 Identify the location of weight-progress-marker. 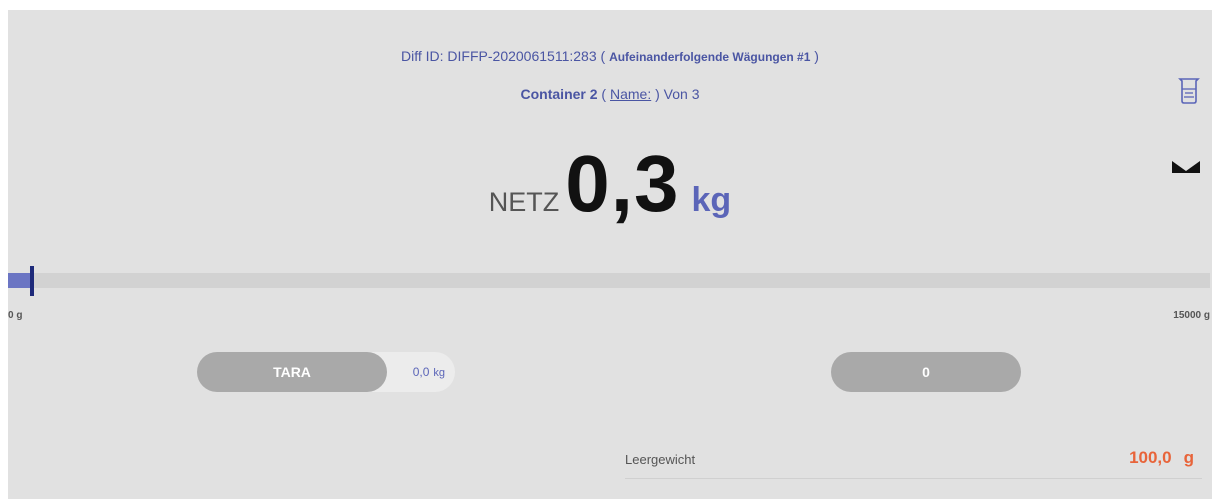
(32, 281).